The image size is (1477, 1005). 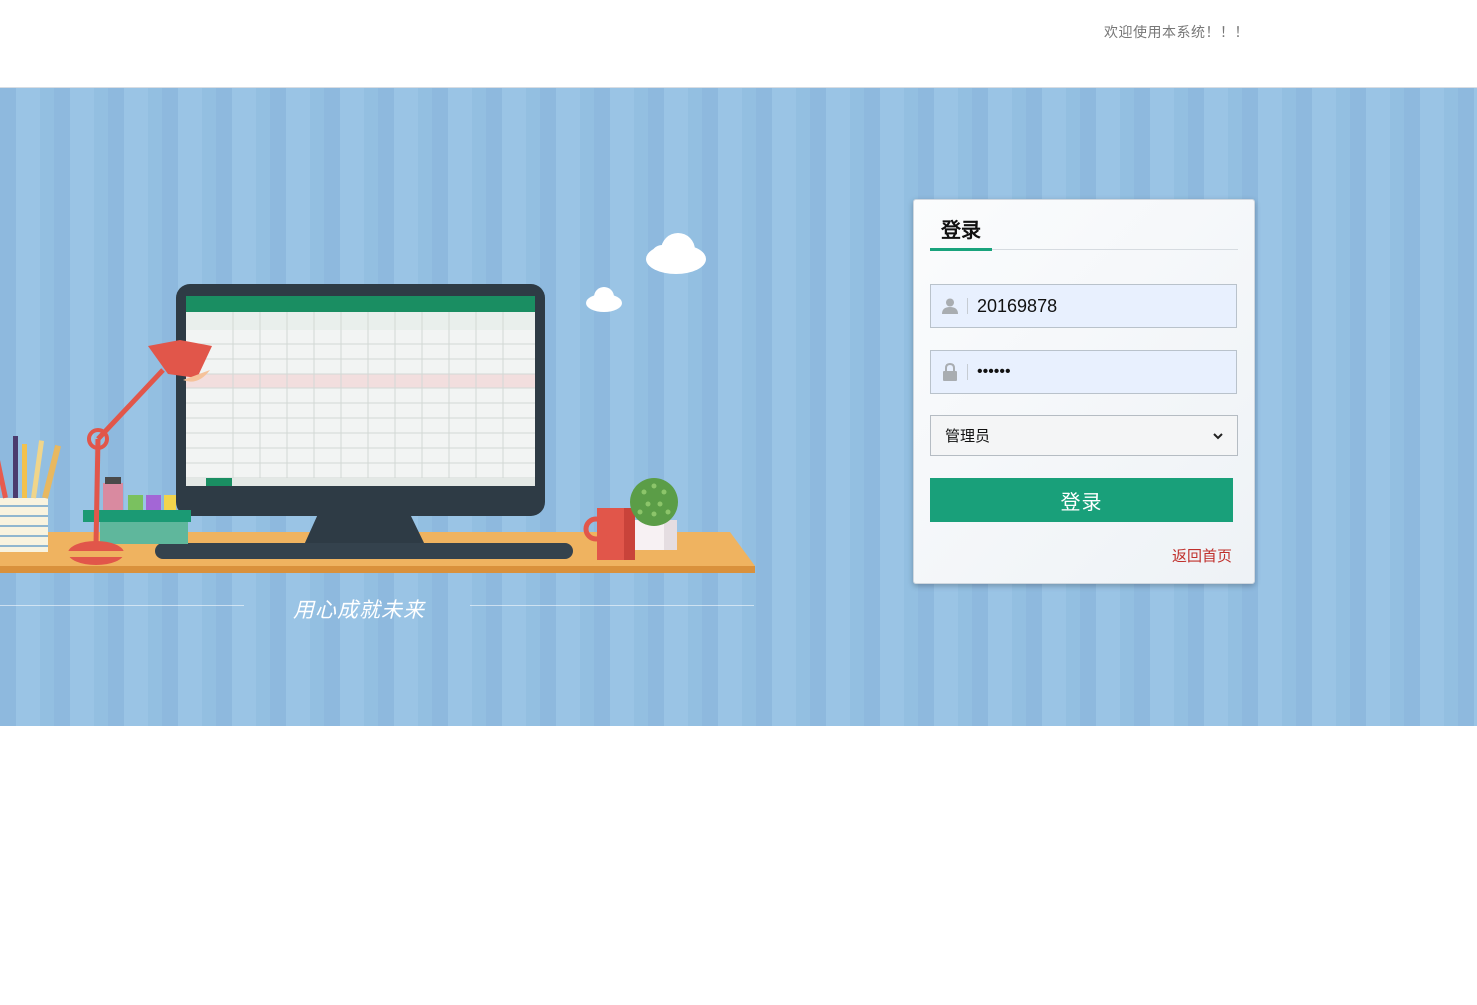 What do you see at coordinates (950, 306) in the screenshot?
I see `user-icon` at bounding box center [950, 306].